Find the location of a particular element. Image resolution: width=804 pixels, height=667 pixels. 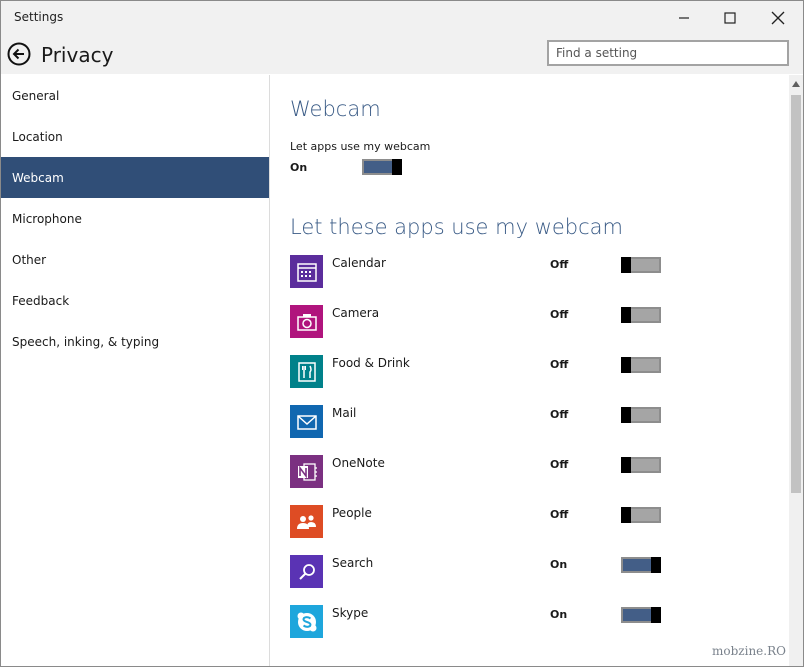

search-toggle is located at coordinates (641, 565).